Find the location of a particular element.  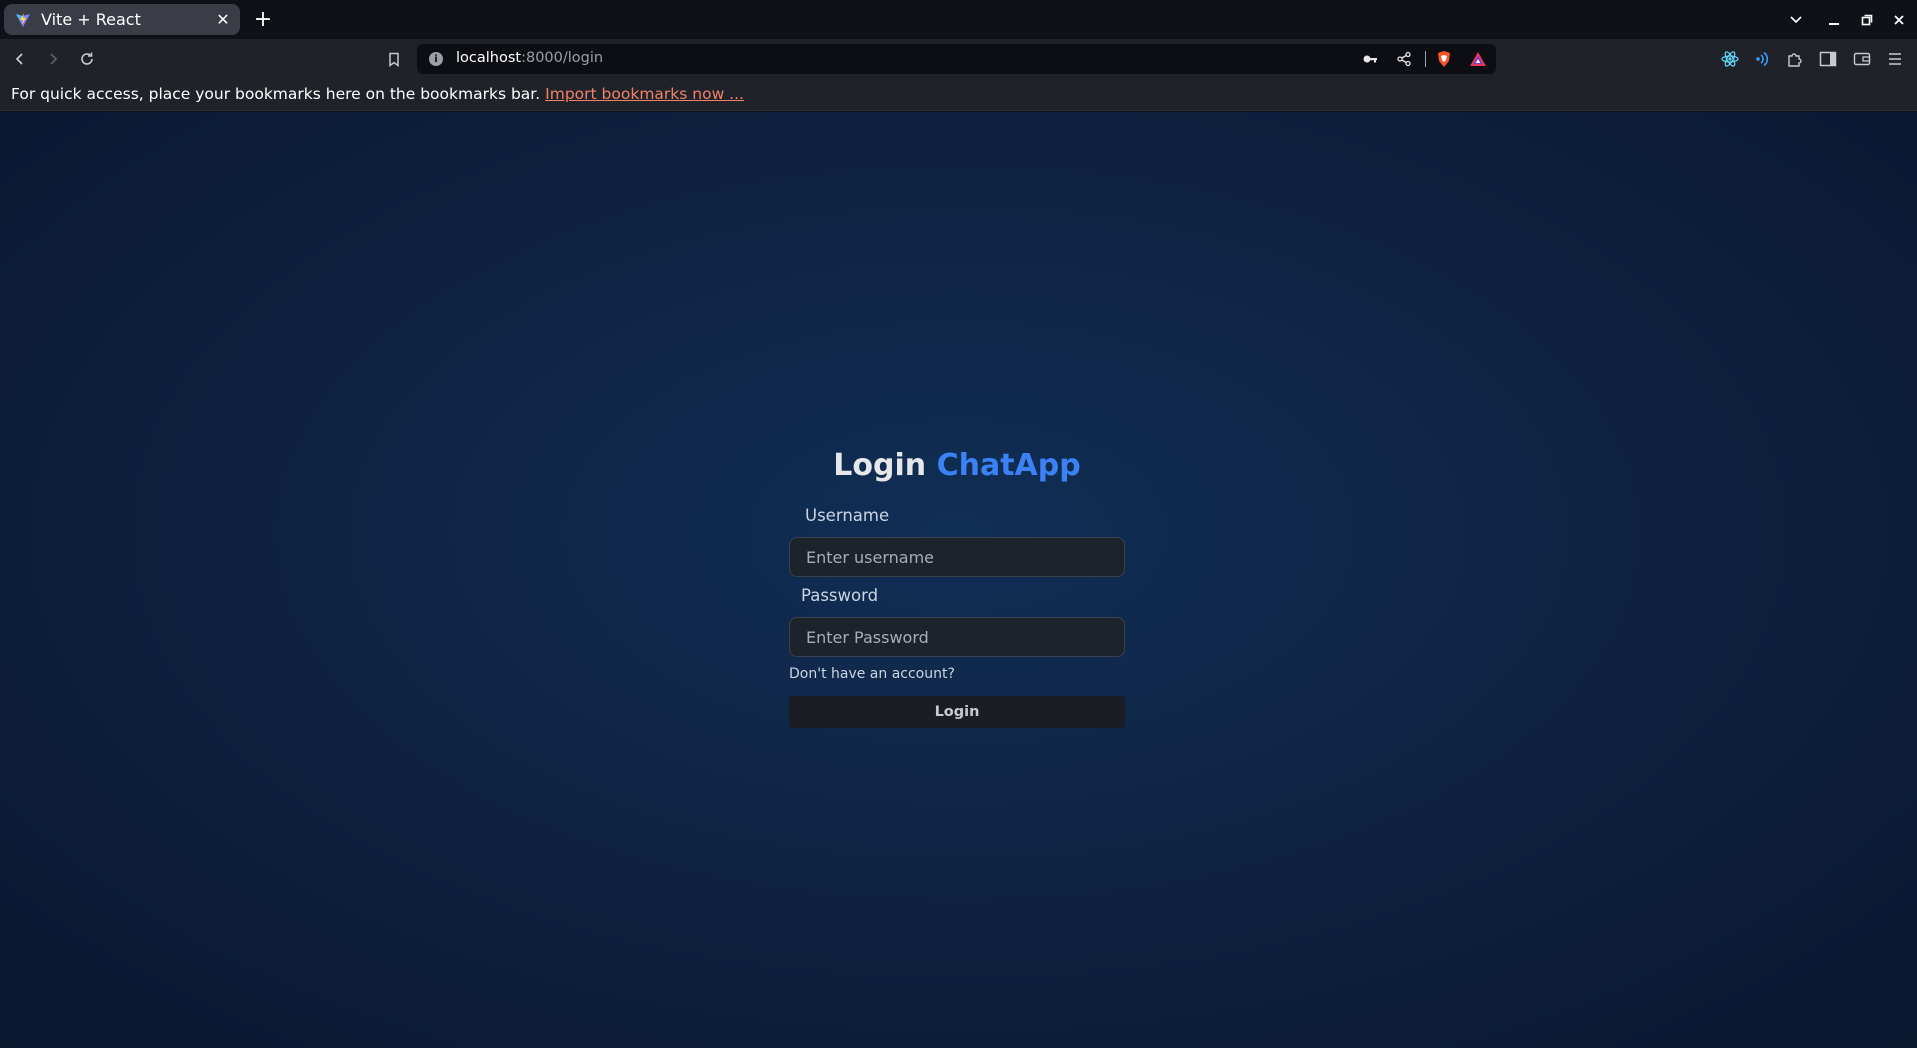

tab-list-chevron-icon is located at coordinates (1796, 19).